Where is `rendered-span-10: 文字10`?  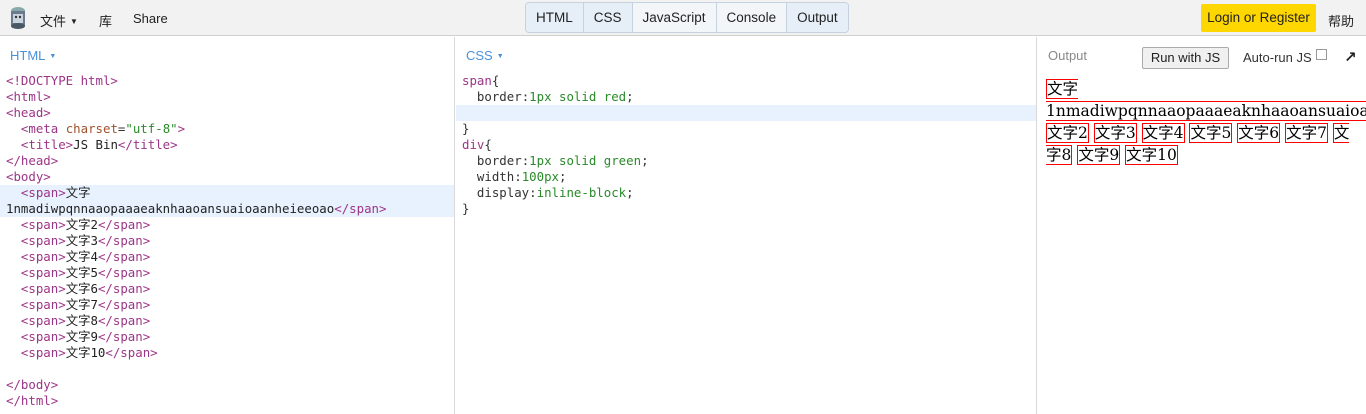 rendered-span-10: 文字10 is located at coordinates (1151, 155).